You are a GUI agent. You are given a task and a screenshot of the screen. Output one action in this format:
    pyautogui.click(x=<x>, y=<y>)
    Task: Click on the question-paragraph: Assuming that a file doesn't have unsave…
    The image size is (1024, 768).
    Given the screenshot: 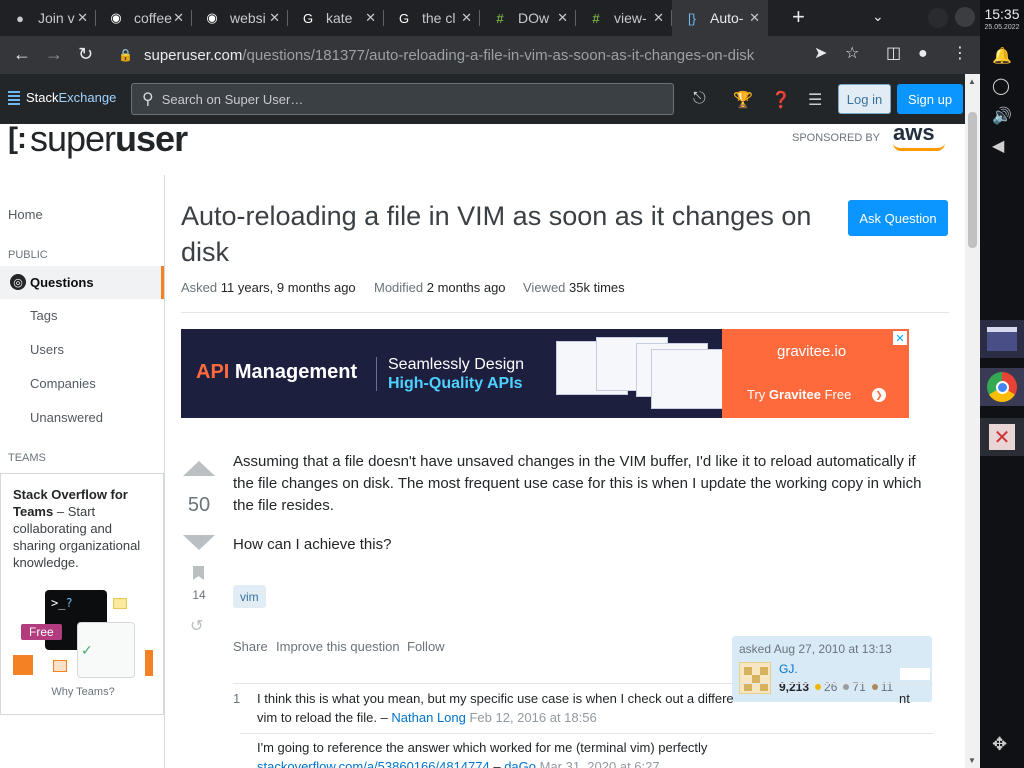 What is the action you would take?
    pyautogui.click(x=577, y=483)
    